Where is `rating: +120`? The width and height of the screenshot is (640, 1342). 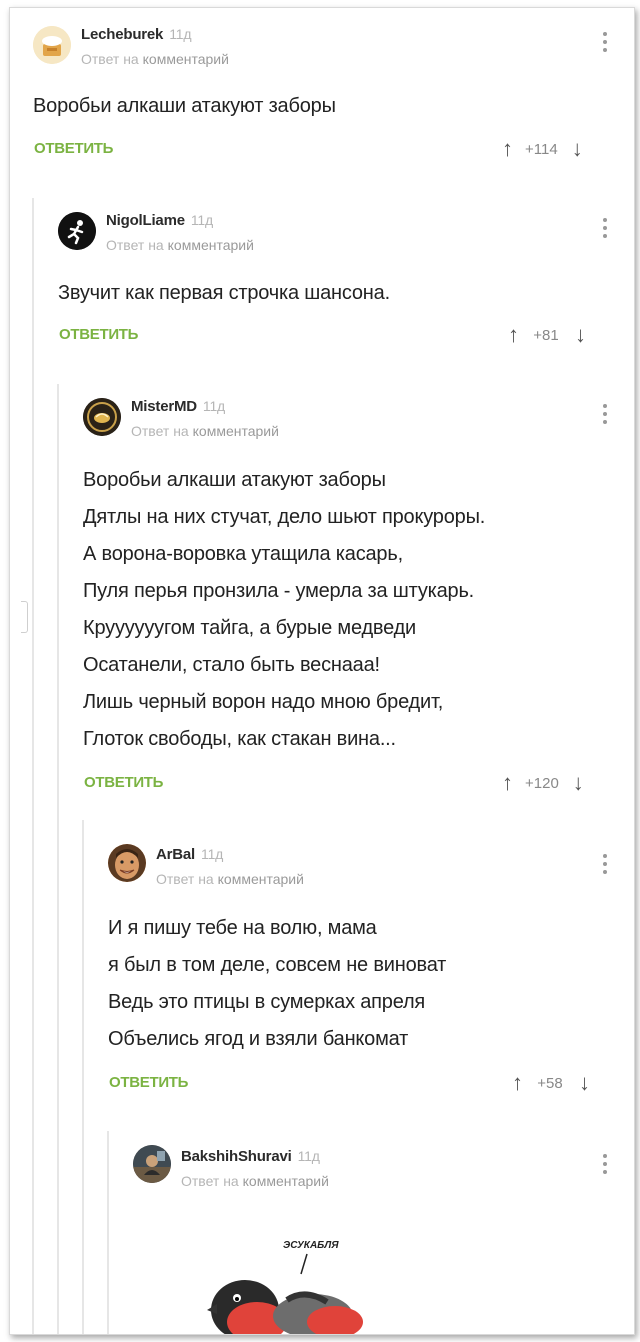 rating: +120 is located at coordinates (542, 783).